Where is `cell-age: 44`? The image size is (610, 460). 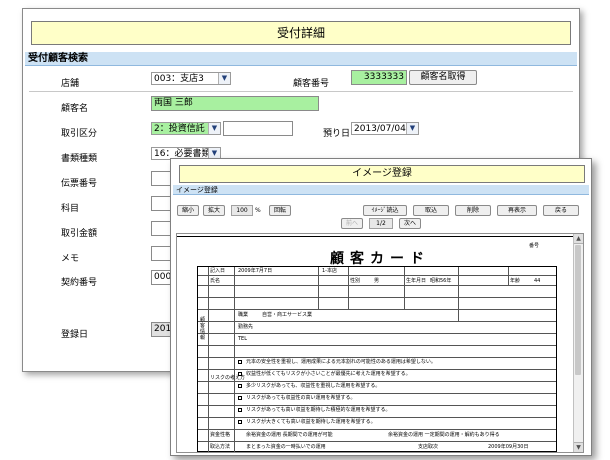 cell-age: 44 is located at coordinates (537, 281).